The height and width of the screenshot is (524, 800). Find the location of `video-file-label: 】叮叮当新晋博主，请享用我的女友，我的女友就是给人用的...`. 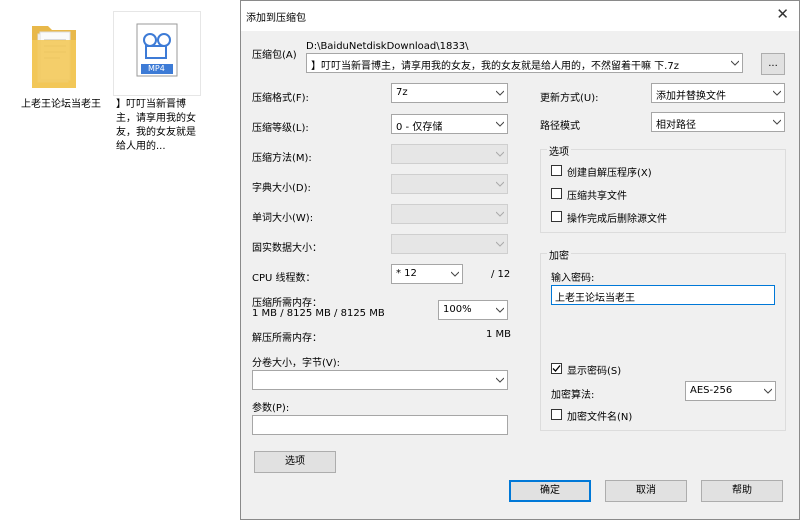

video-file-label: 】叮叮当新晋博主，请享用我的女友，我的女友就是给人用的... is located at coordinates (158, 126).